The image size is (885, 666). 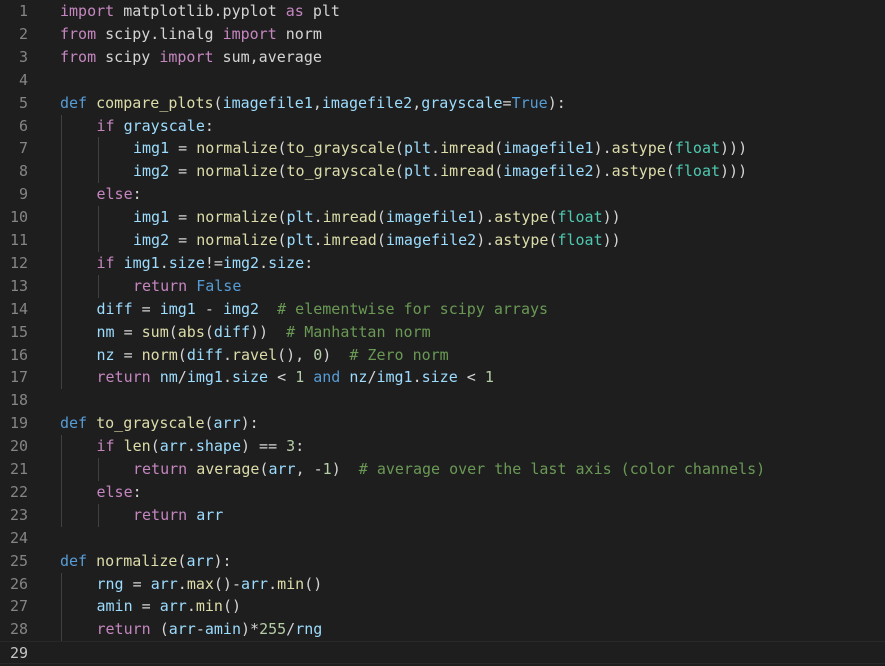 What do you see at coordinates (231, 606) in the screenshot?
I see `code-token: ()` at bounding box center [231, 606].